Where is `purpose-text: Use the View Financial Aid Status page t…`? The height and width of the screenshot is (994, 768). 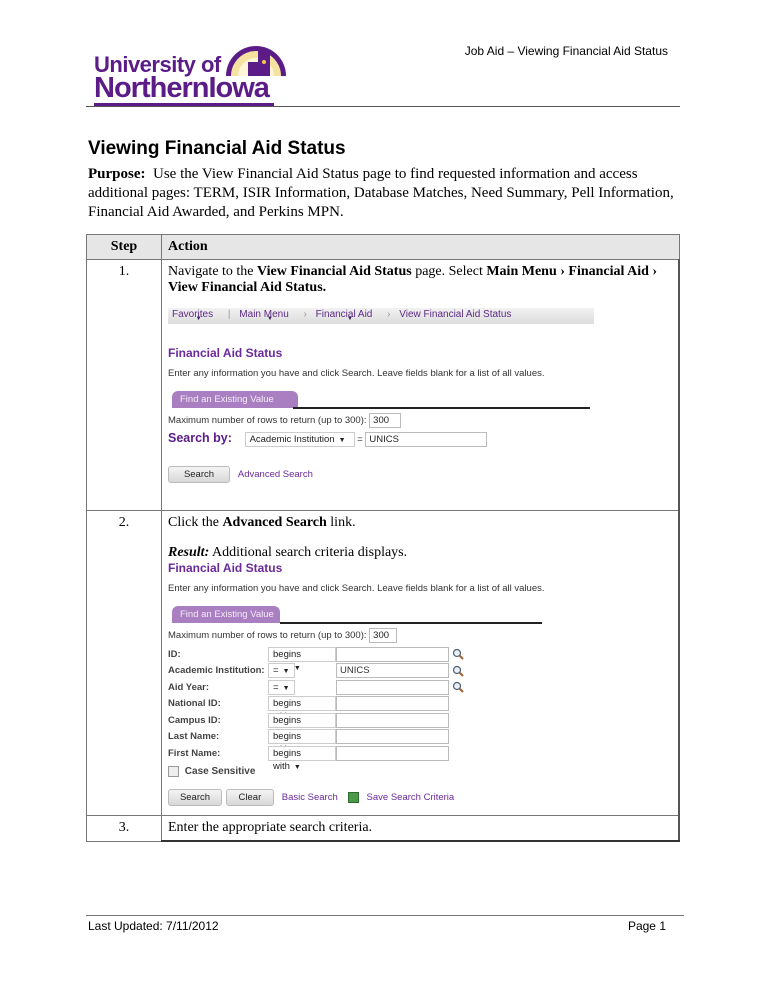 purpose-text: Use the View Financial Aid Status page t… is located at coordinates (381, 193).